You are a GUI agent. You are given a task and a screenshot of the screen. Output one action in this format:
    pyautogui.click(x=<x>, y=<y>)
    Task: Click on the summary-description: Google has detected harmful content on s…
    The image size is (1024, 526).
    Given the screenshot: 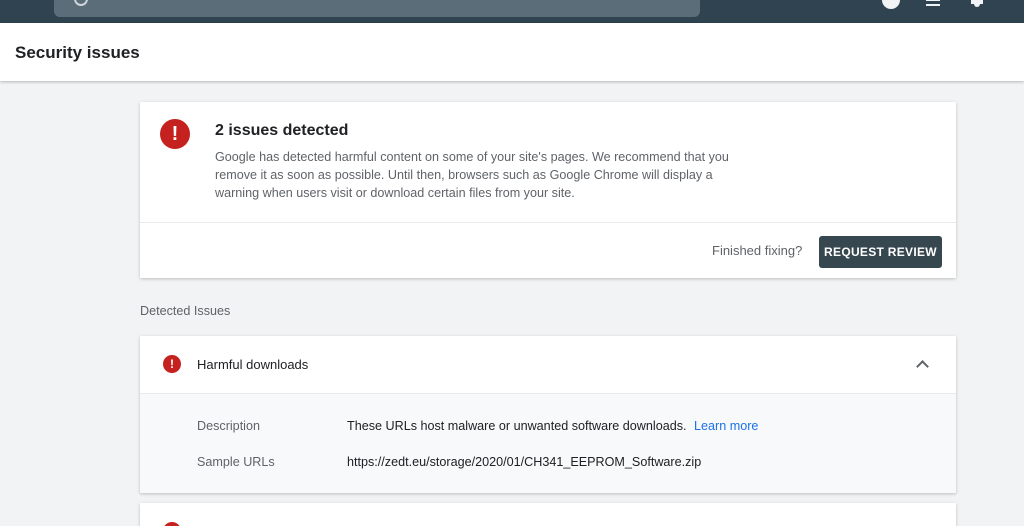 What is the action you would take?
    pyautogui.click(x=472, y=175)
    